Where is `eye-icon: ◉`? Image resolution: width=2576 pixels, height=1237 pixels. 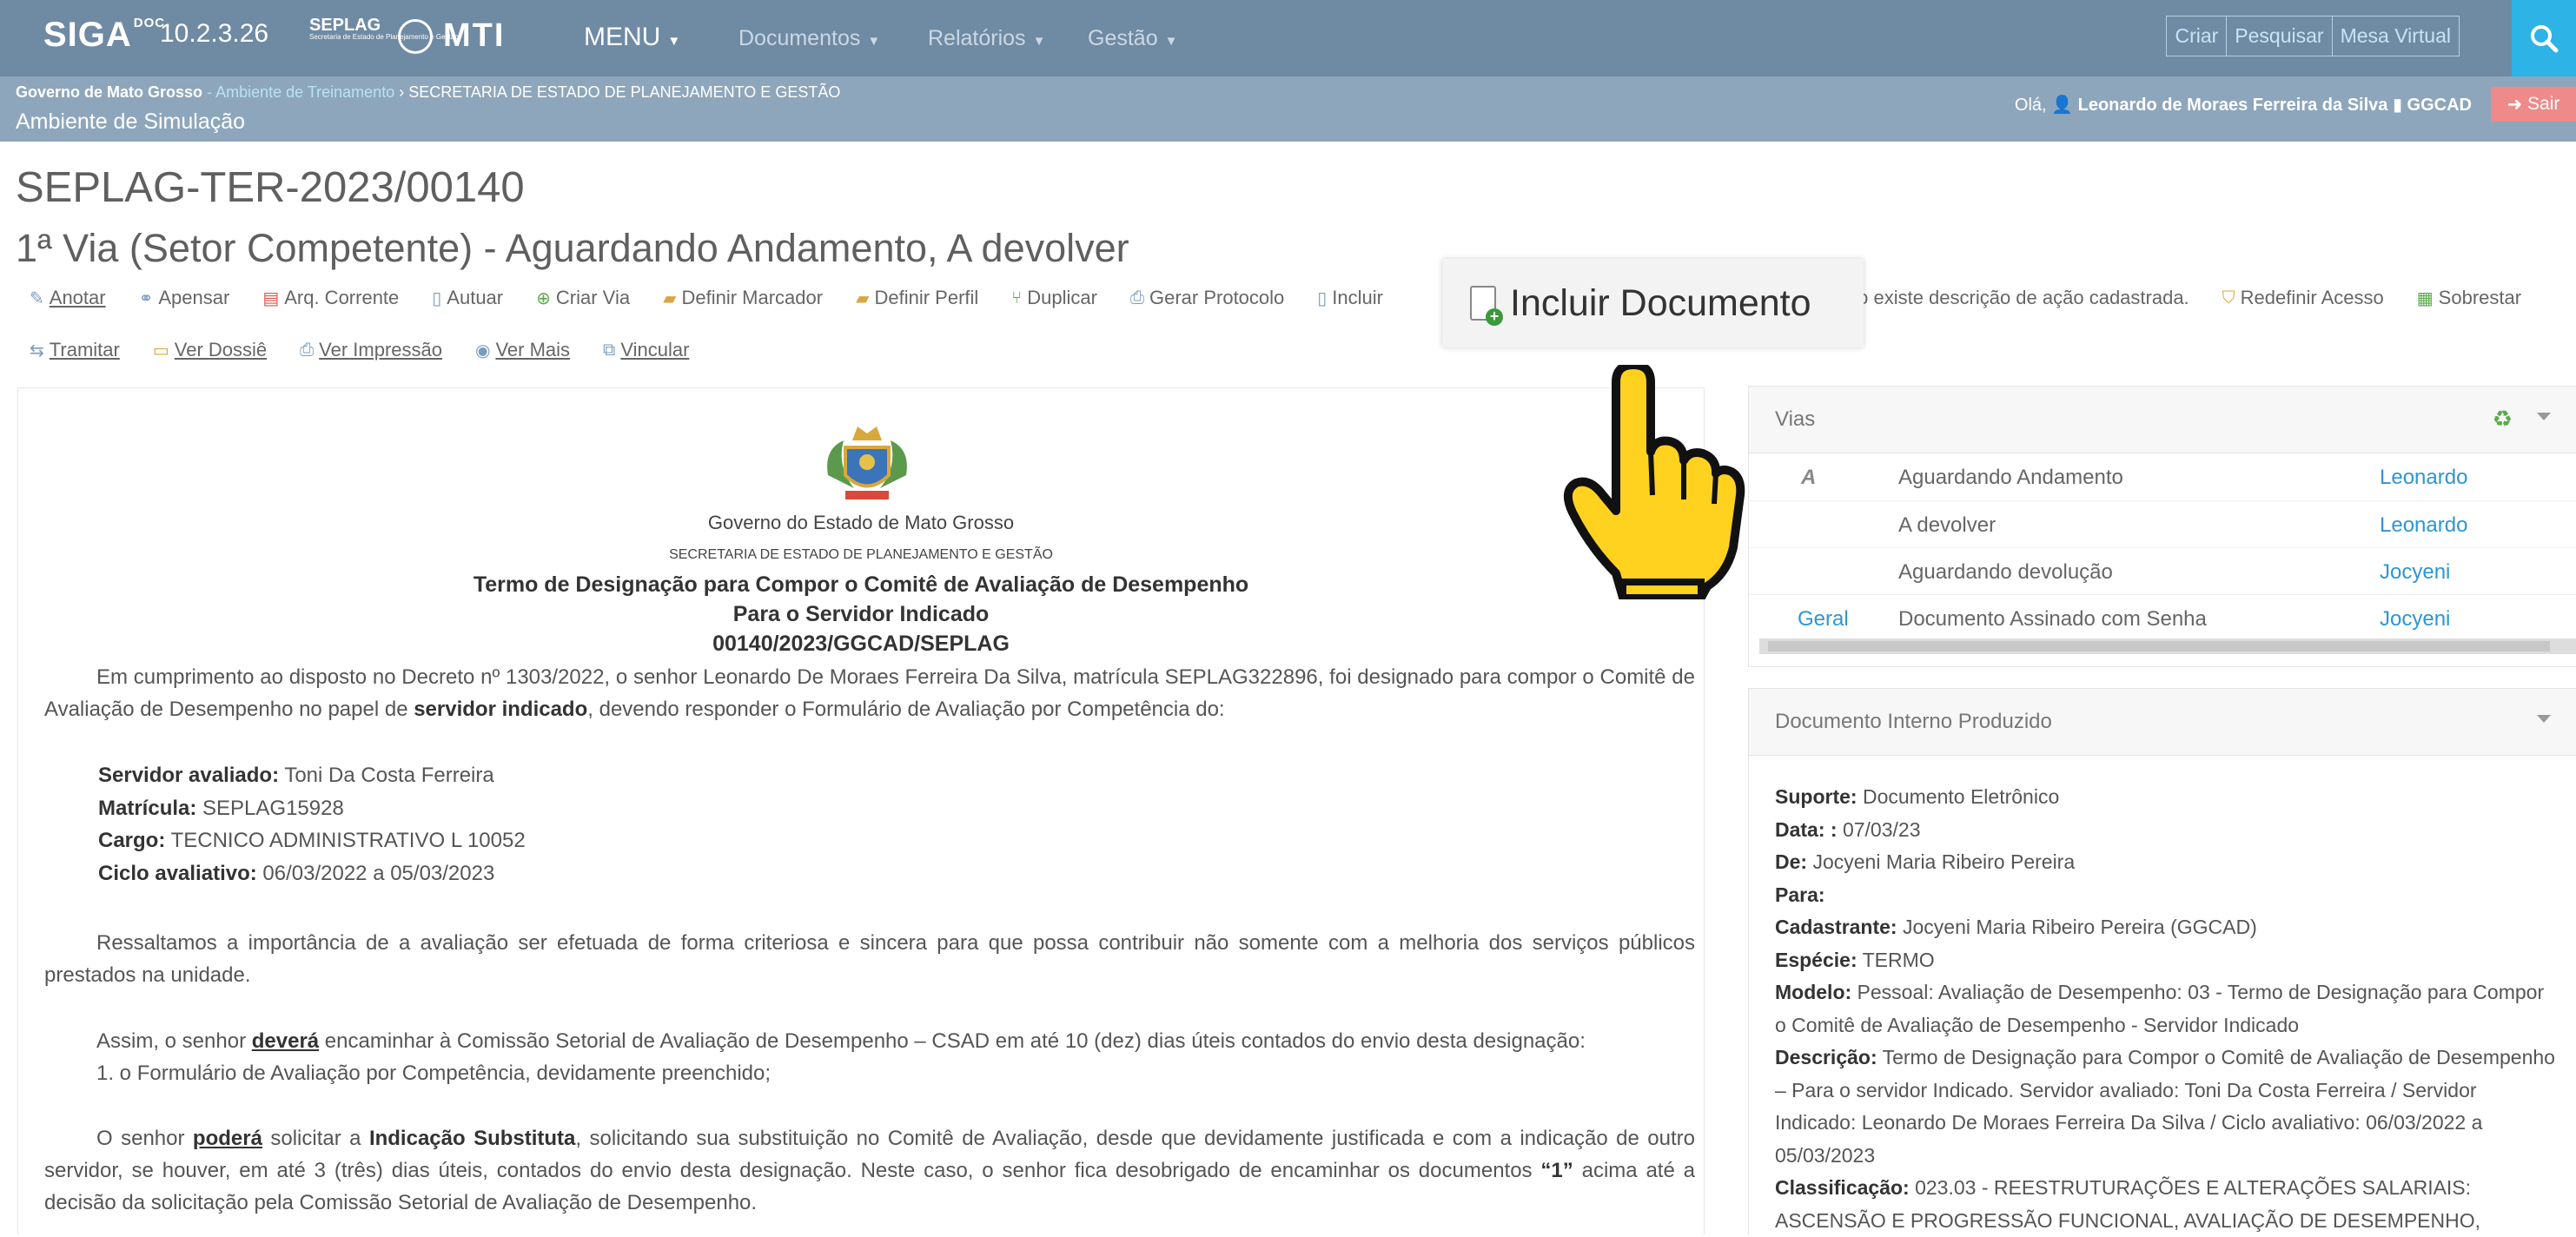
eye-icon: ◉ is located at coordinates (482, 351).